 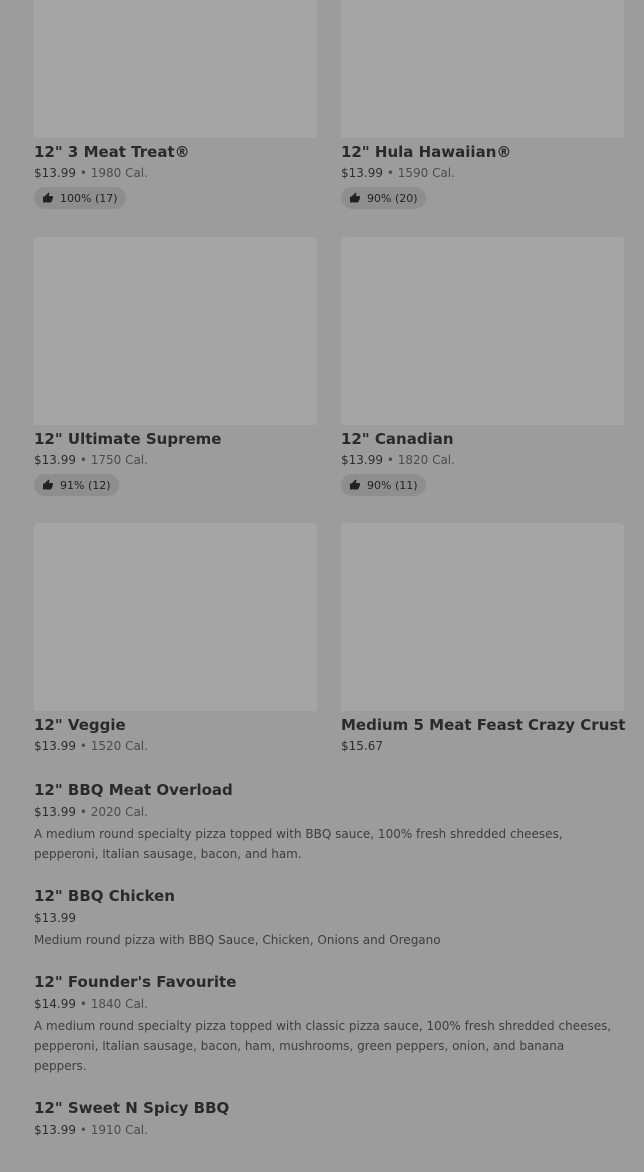 What do you see at coordinates (175, 460) in the screenshot?
I see `item-meta: $13.99 • 1750 Cal.` at bounding box center [175, 460].